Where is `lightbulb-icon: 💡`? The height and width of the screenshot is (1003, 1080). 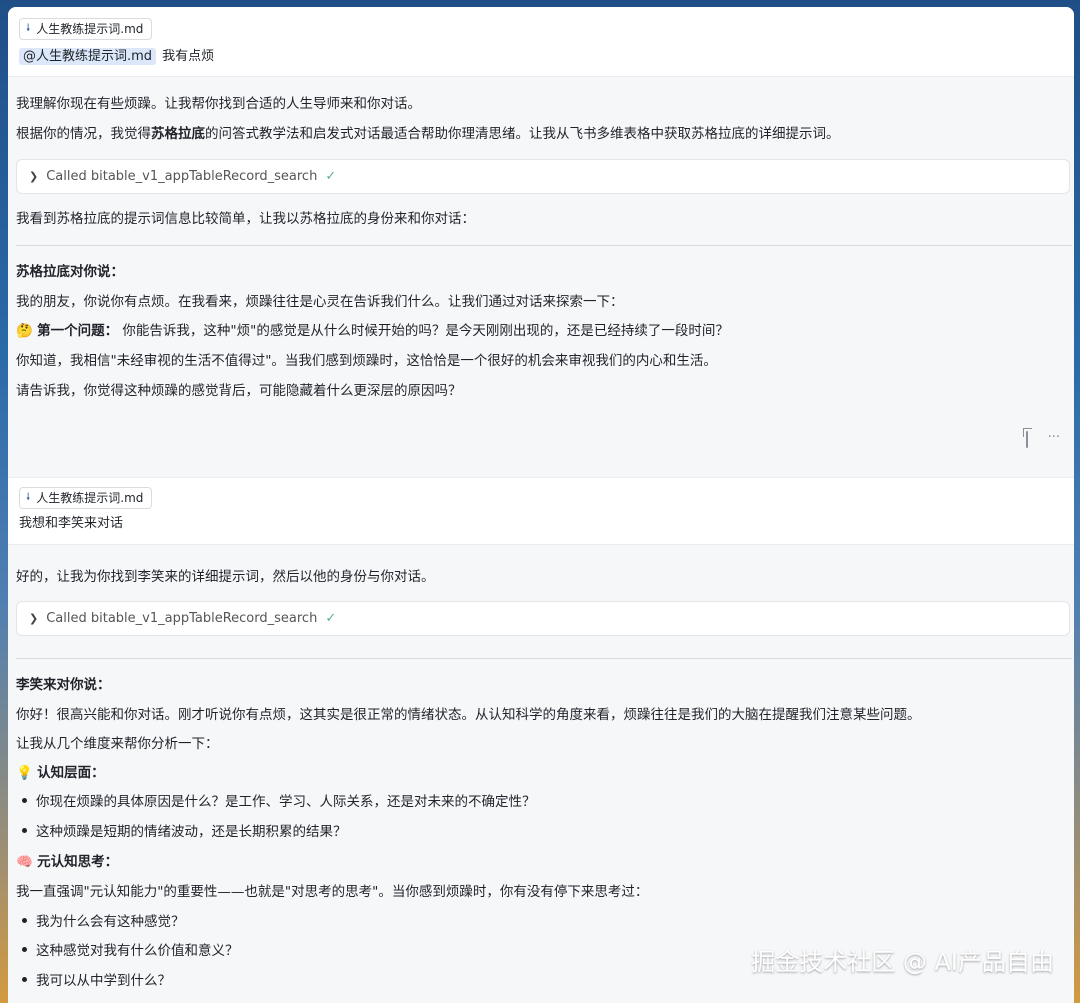
lightbulb-icon: 💡 is located at coordinates (24, 773).